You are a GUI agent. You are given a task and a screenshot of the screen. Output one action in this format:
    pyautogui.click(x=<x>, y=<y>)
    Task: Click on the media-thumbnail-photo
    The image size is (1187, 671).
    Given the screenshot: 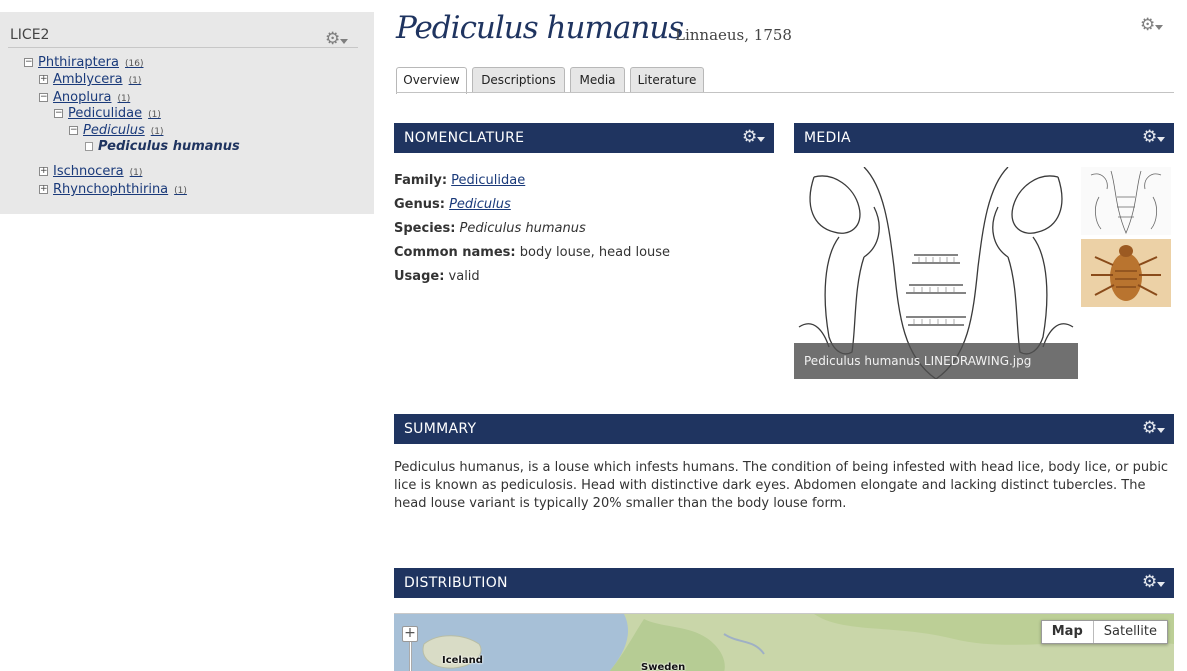 What is the action you would take?
    pyautogui.click(x=1126, y=273)
    